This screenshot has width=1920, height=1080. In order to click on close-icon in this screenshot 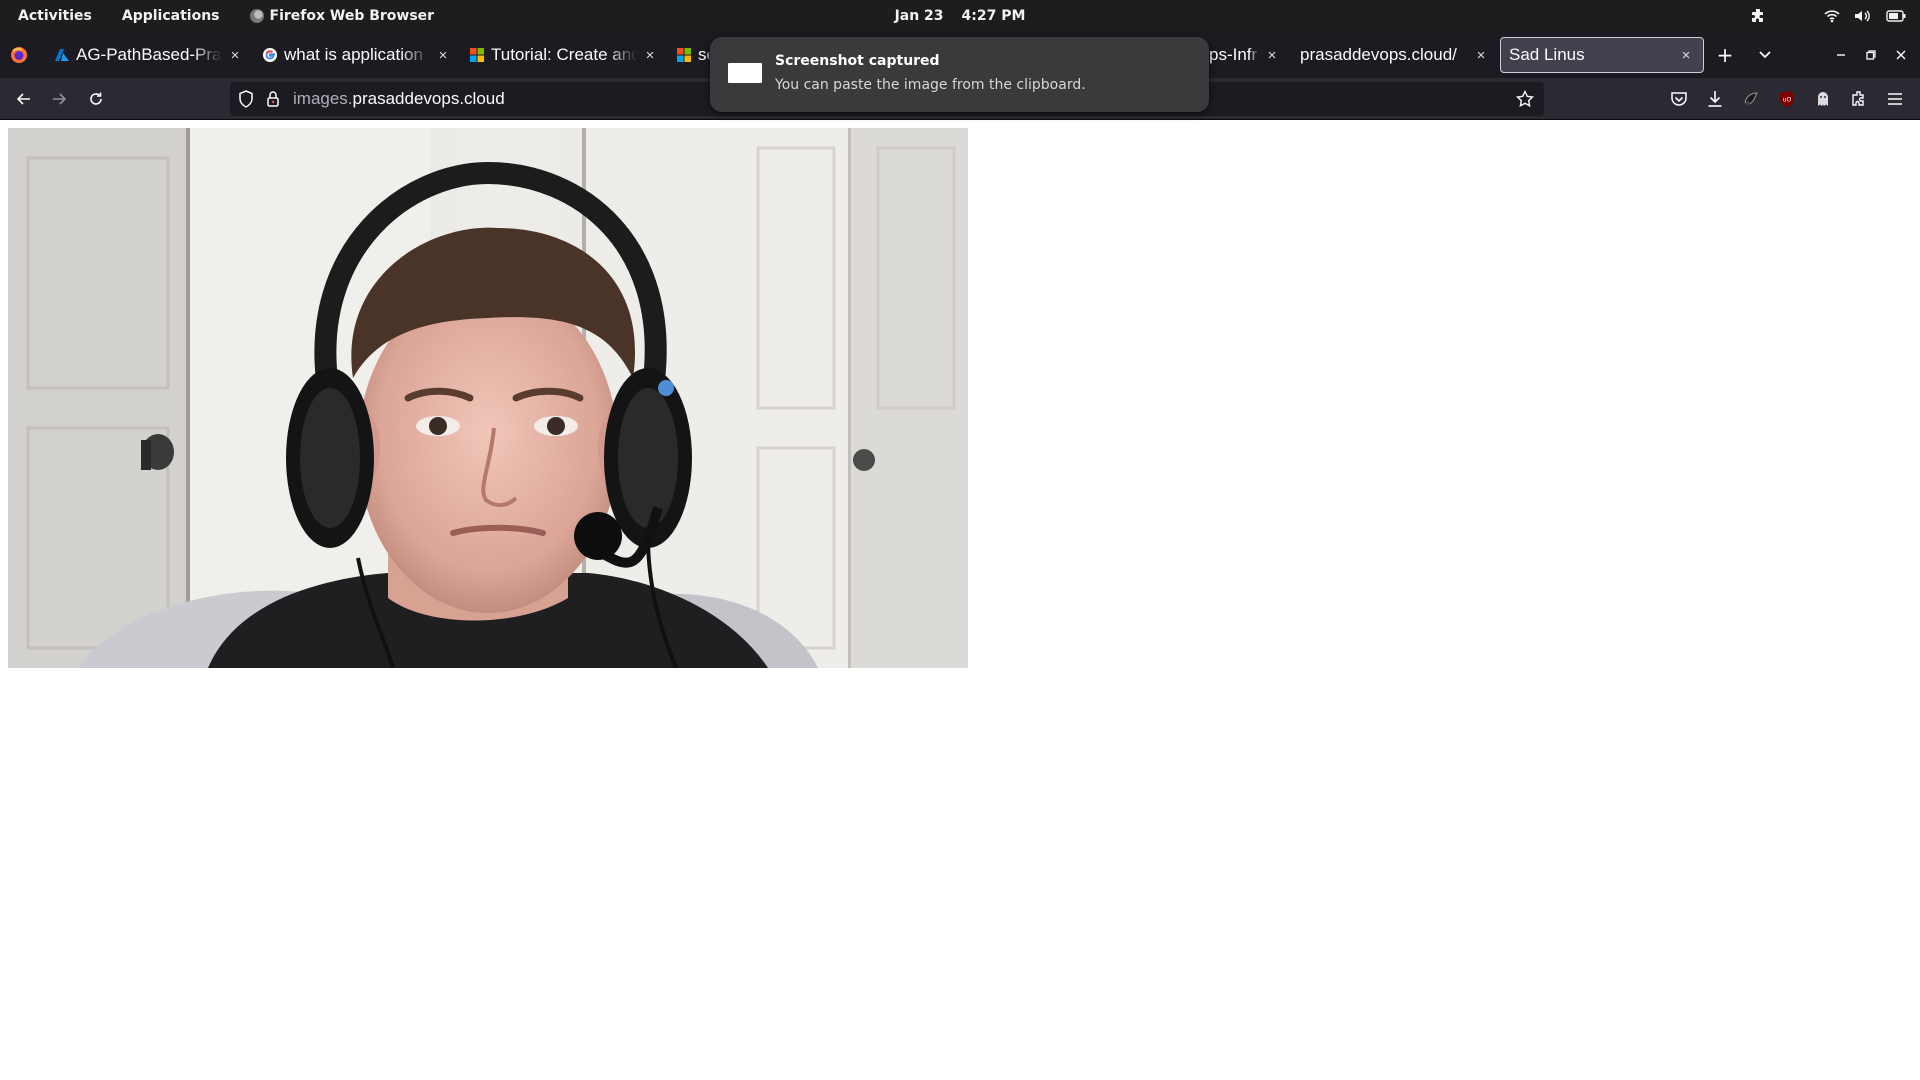, I will do `click(1901, 55)`.